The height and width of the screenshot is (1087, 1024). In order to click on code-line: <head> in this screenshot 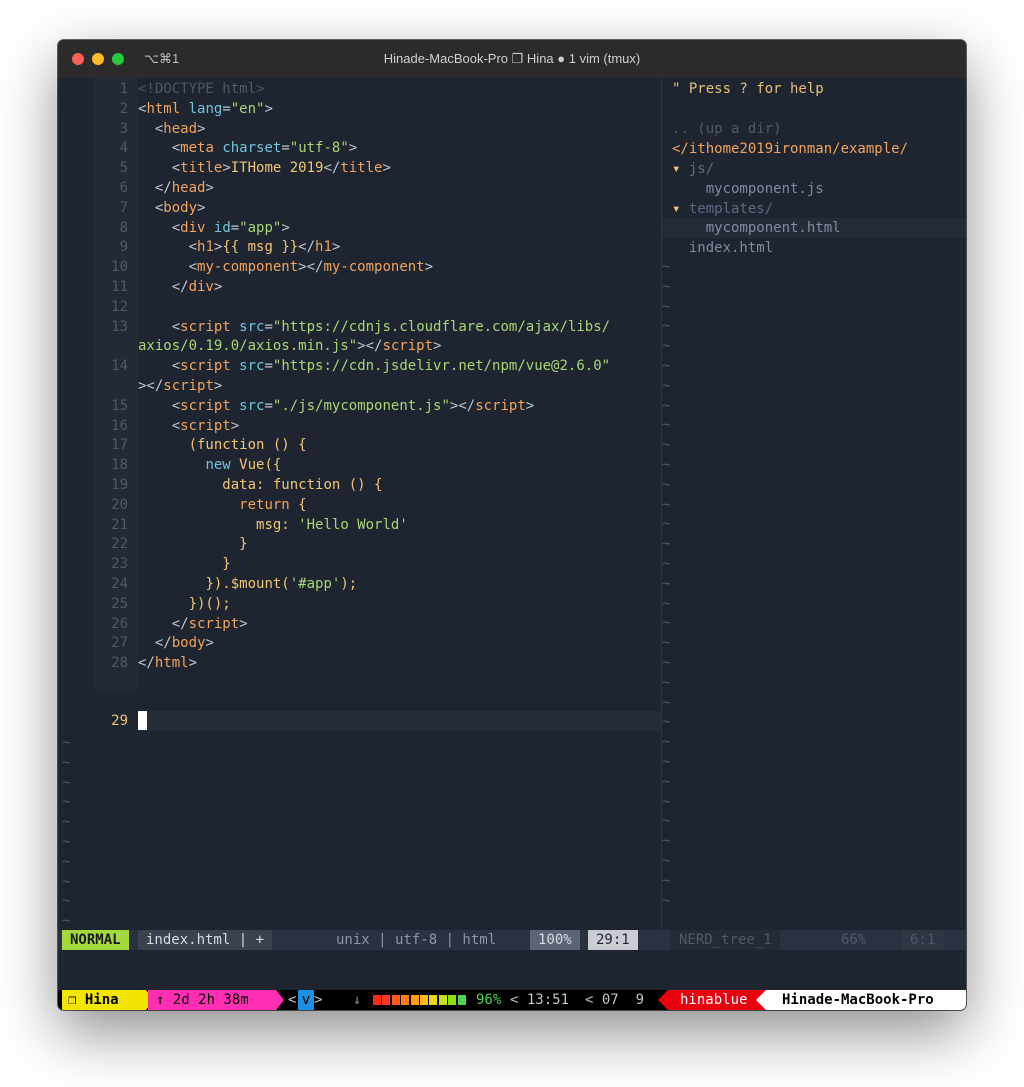, I will do `click(172, 129)`.